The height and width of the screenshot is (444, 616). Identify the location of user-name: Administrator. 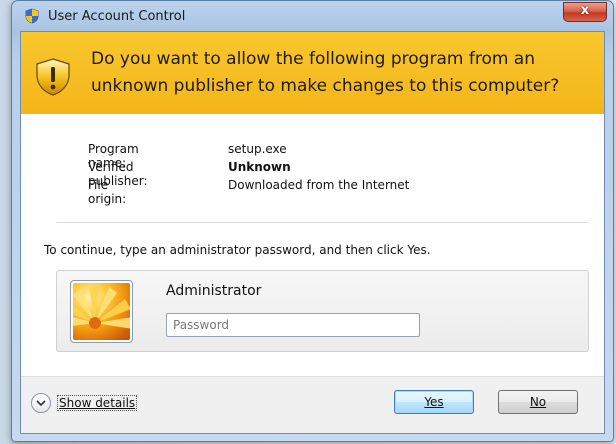
(214, 291).